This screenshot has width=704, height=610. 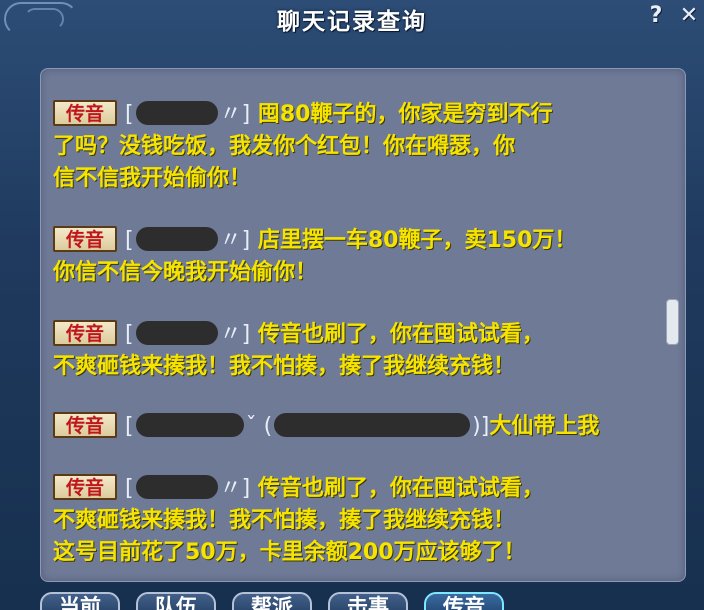 I want to click on message-text: 你信不信今晚我开始偷你！, so click(x=185, y=272).